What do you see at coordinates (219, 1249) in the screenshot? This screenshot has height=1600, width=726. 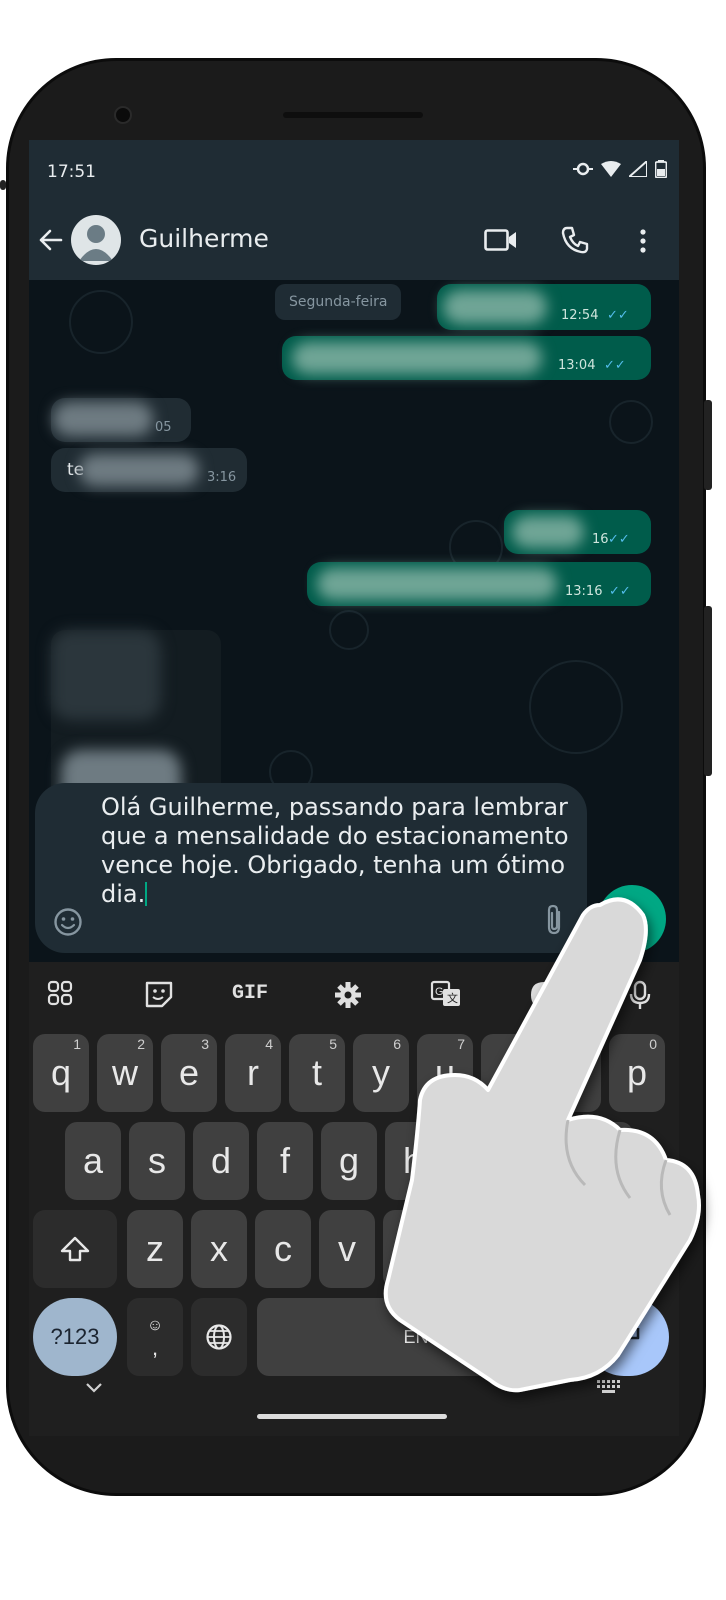 I see `key-x: x` at bounding box center [219, 1249].